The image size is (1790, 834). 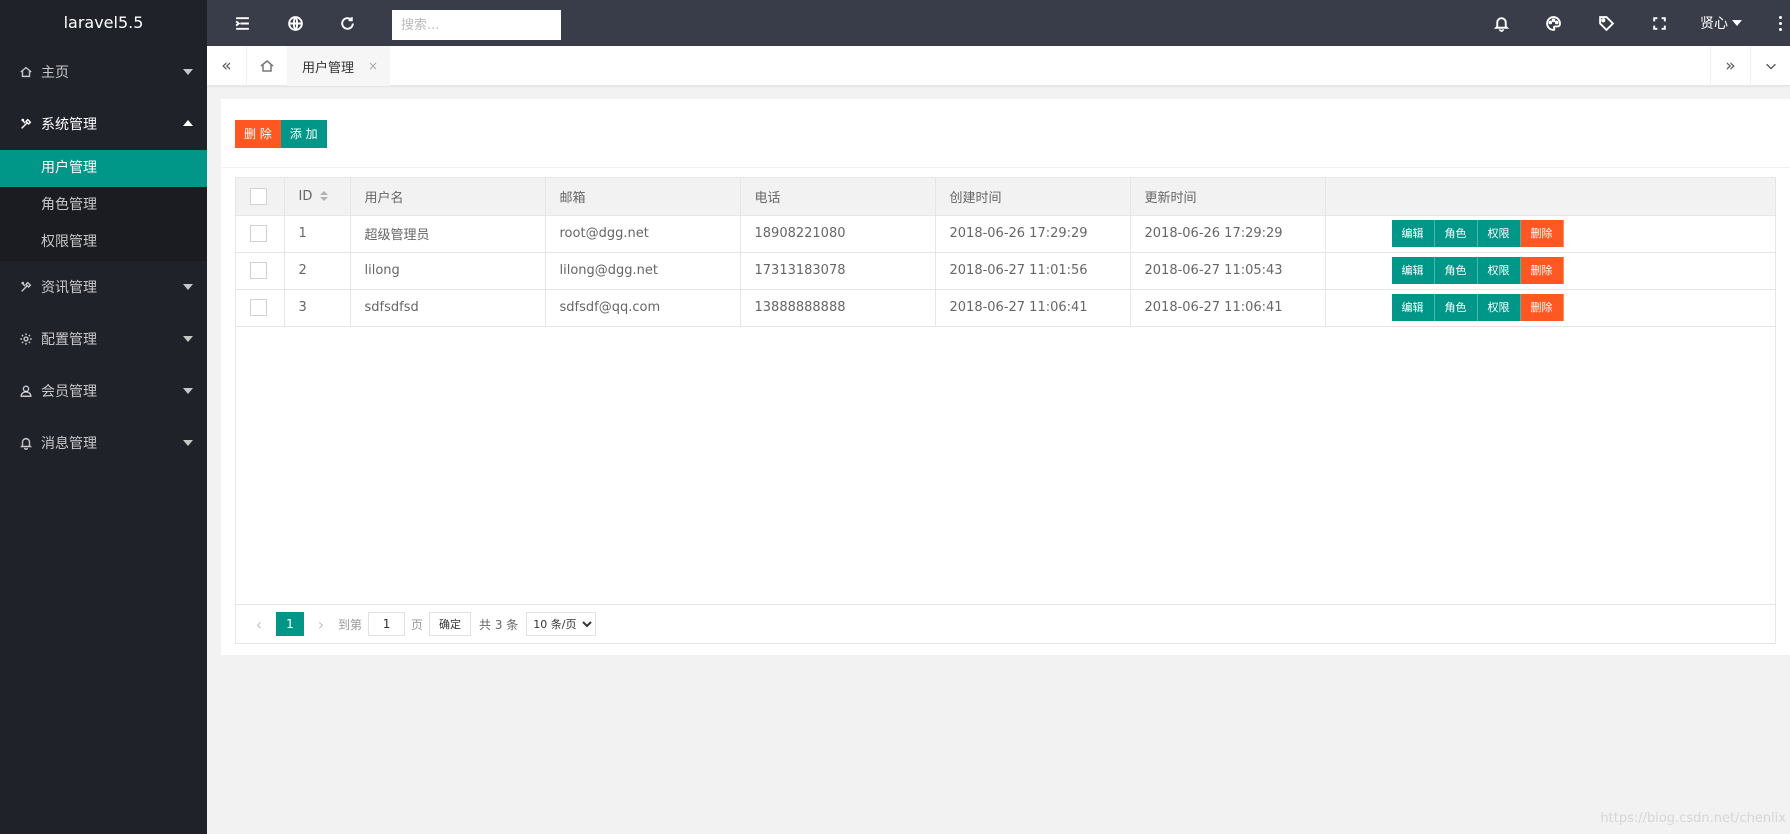 What do you see at coordinates (448, 271) in the screenshot?
I see `cell-username: lilong` at bounding box center [448, 271].